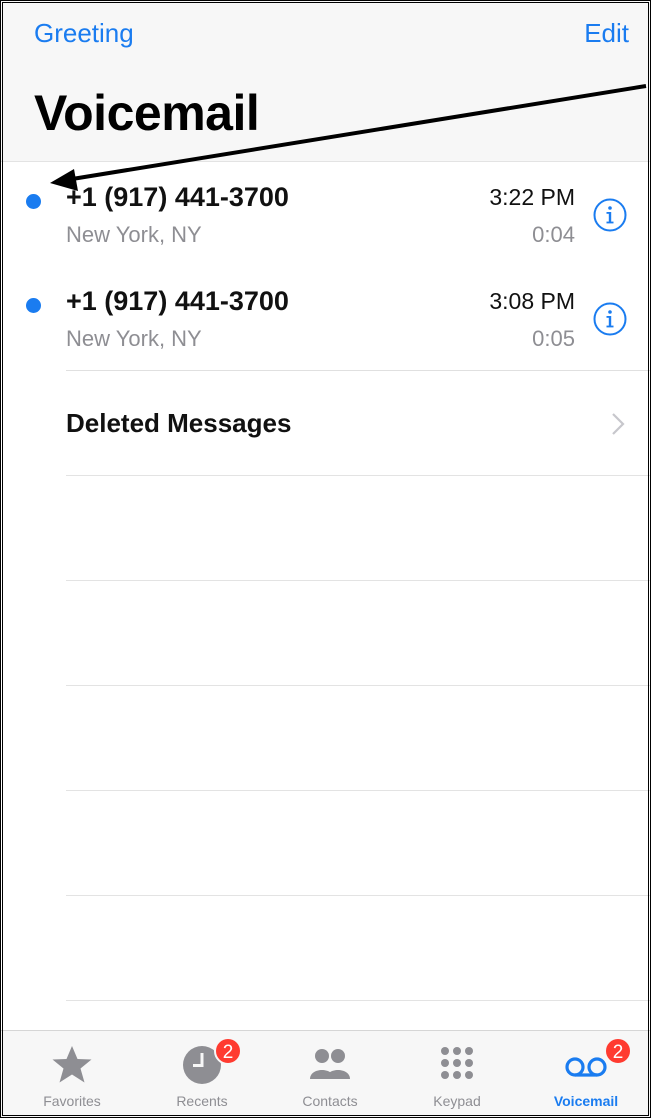 This screenshot has height=1118, width=651. Describe the element at coordinates (586, 1067) in the screenshot. I see `voicemail-icon` at that location.